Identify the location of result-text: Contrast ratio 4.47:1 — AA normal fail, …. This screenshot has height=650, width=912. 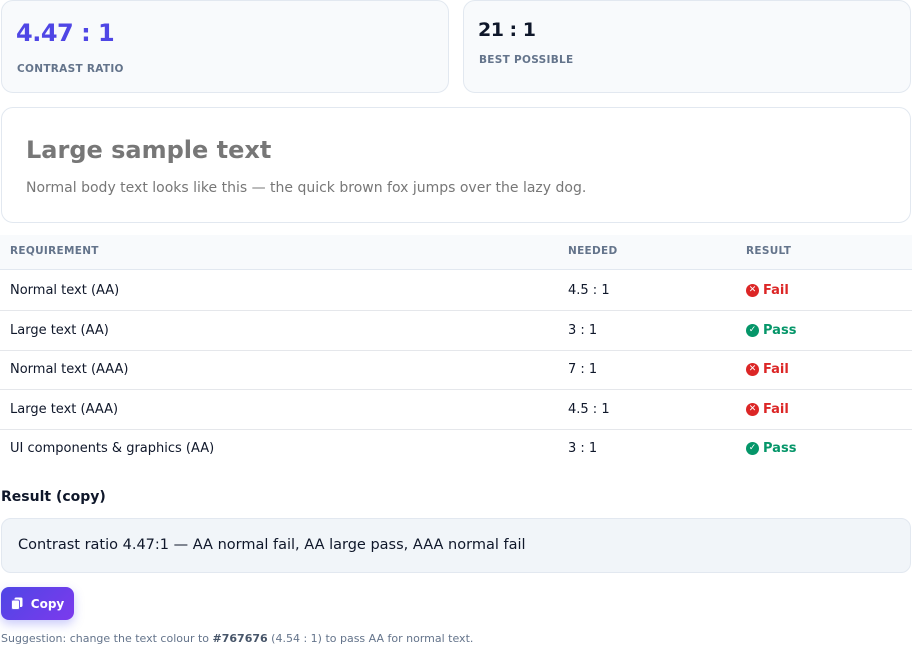
(272, 545).